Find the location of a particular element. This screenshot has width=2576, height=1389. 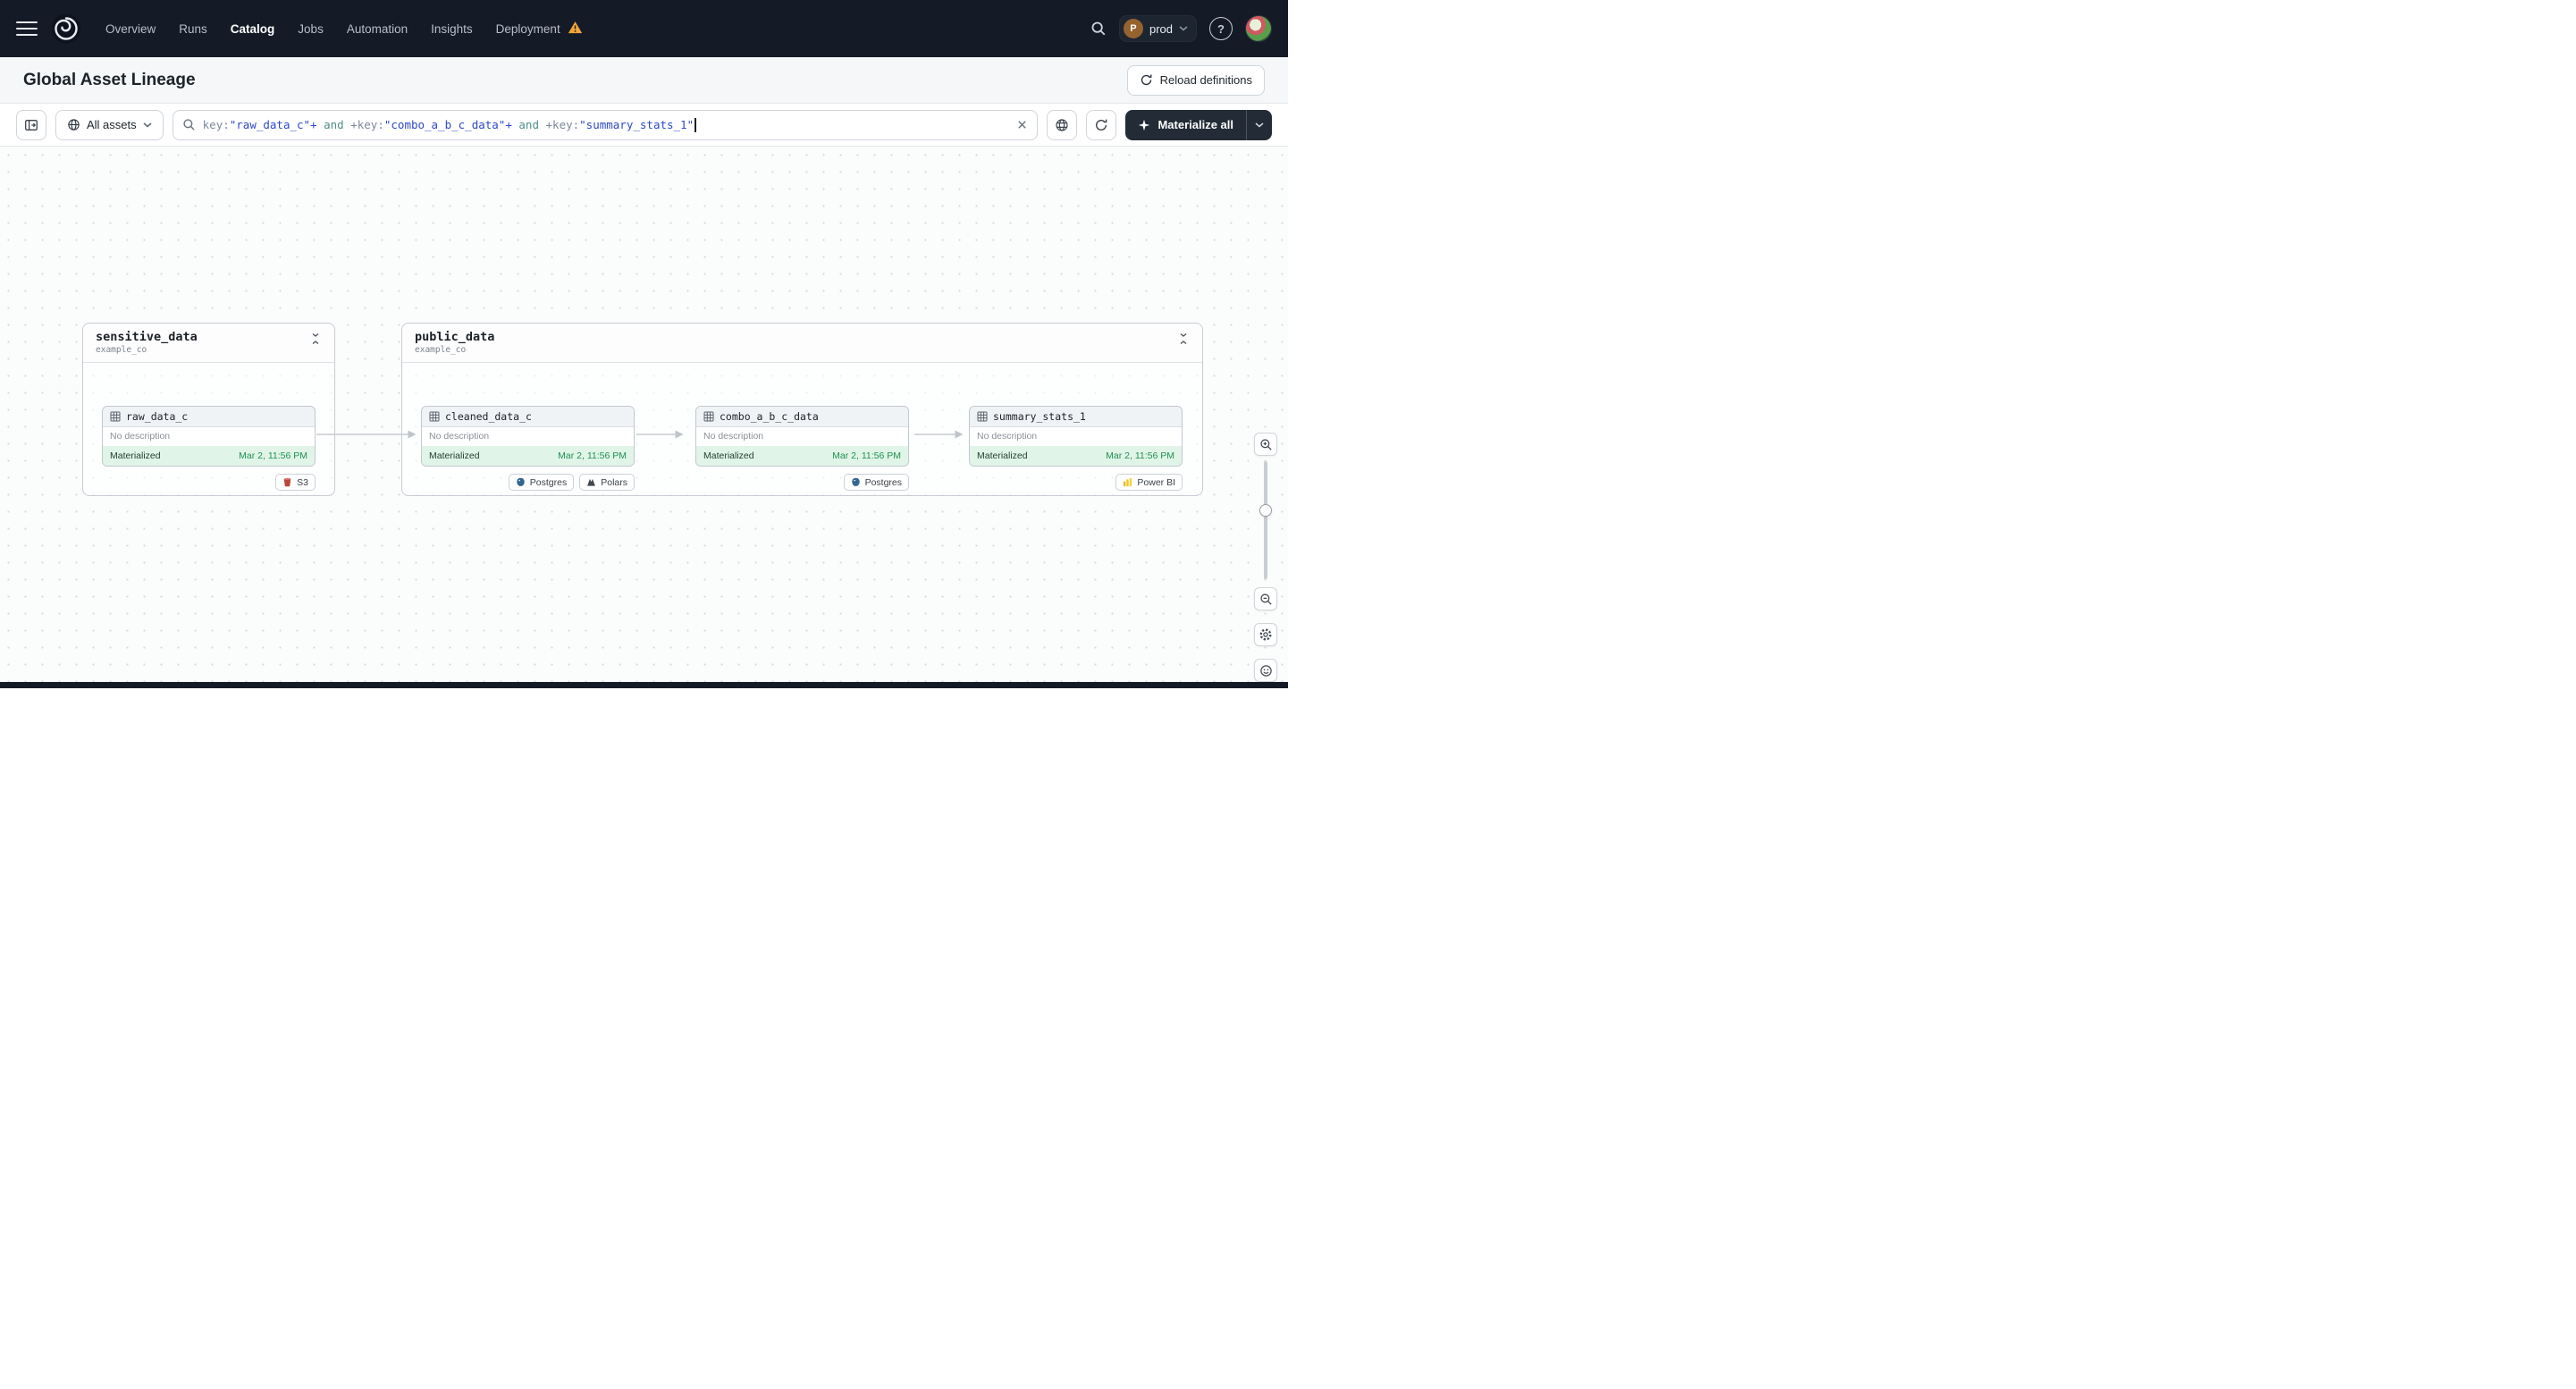

sparkle-icon is located at coordinates (1145, 124).